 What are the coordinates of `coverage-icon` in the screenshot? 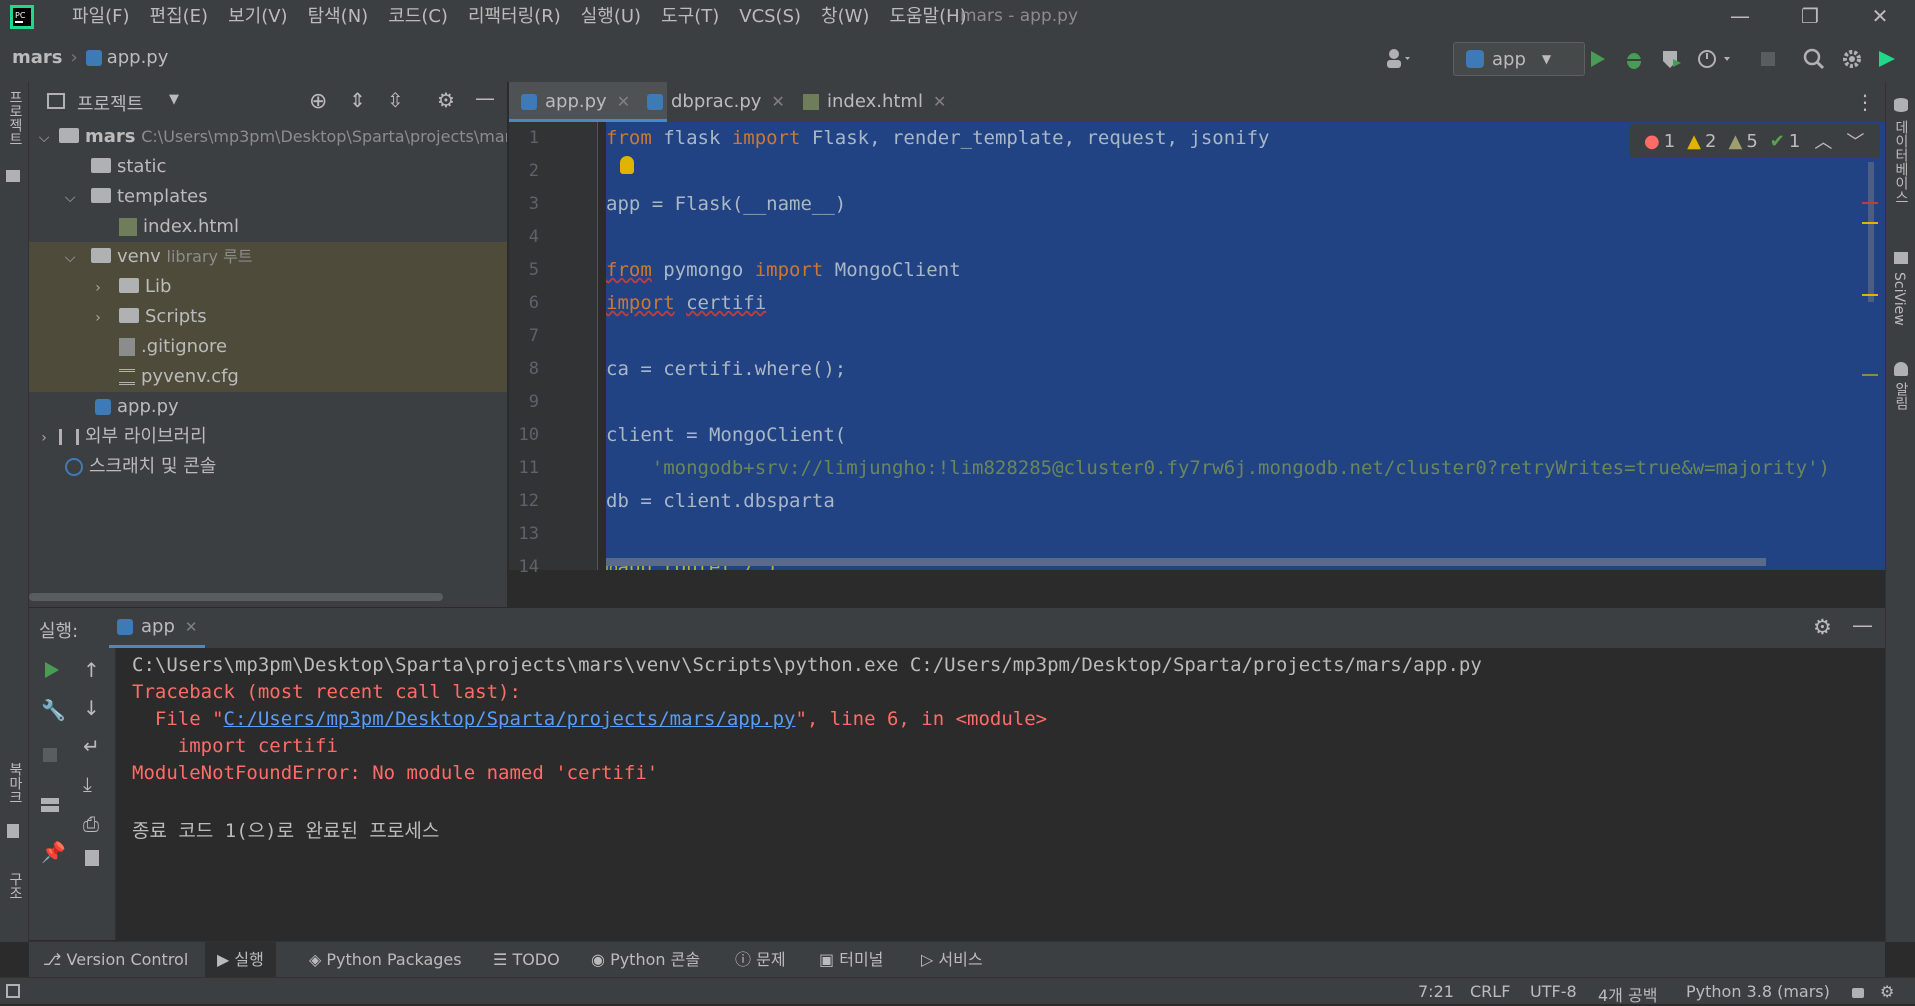 It's located at (1671, 59).